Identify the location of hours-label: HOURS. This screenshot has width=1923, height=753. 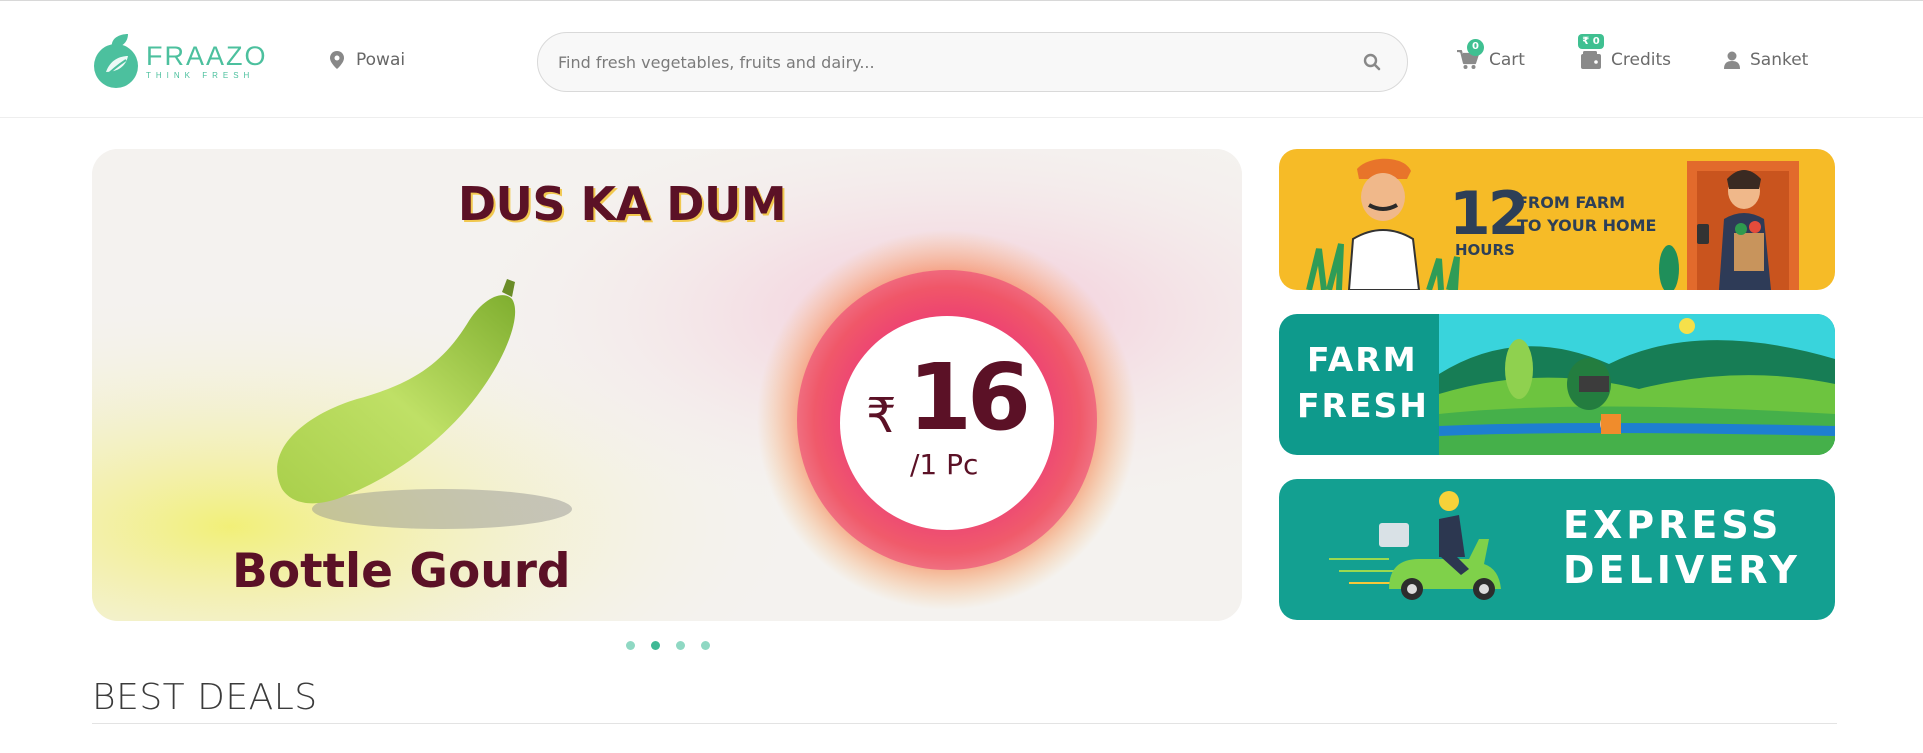
(1485, 250).